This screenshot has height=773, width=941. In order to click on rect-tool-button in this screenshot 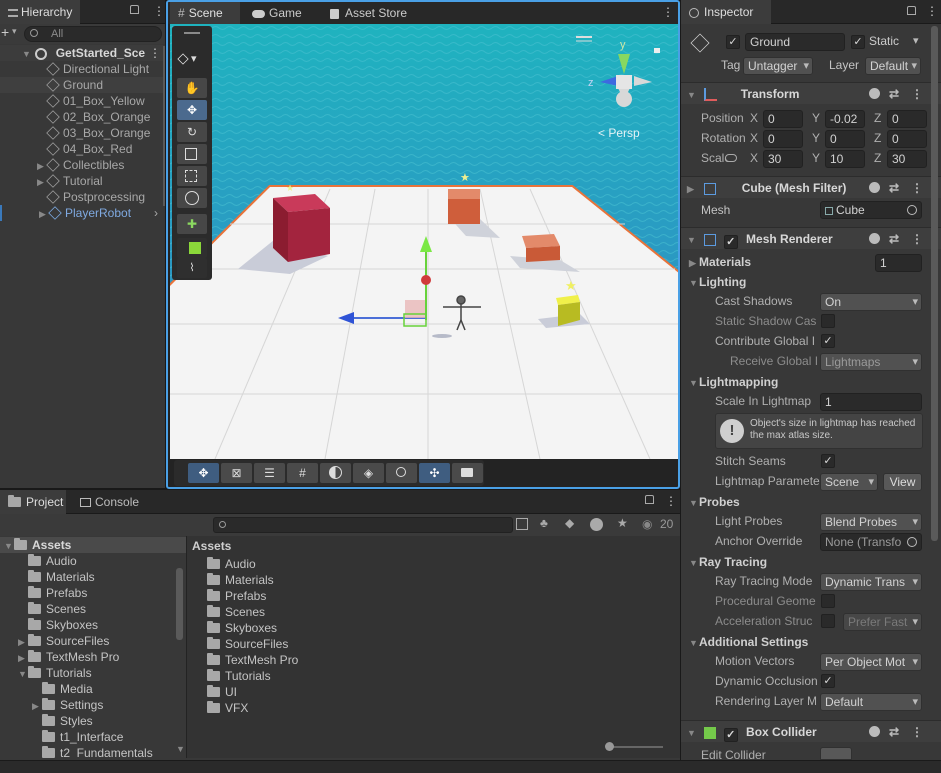, I will do `click(192, 176)`.